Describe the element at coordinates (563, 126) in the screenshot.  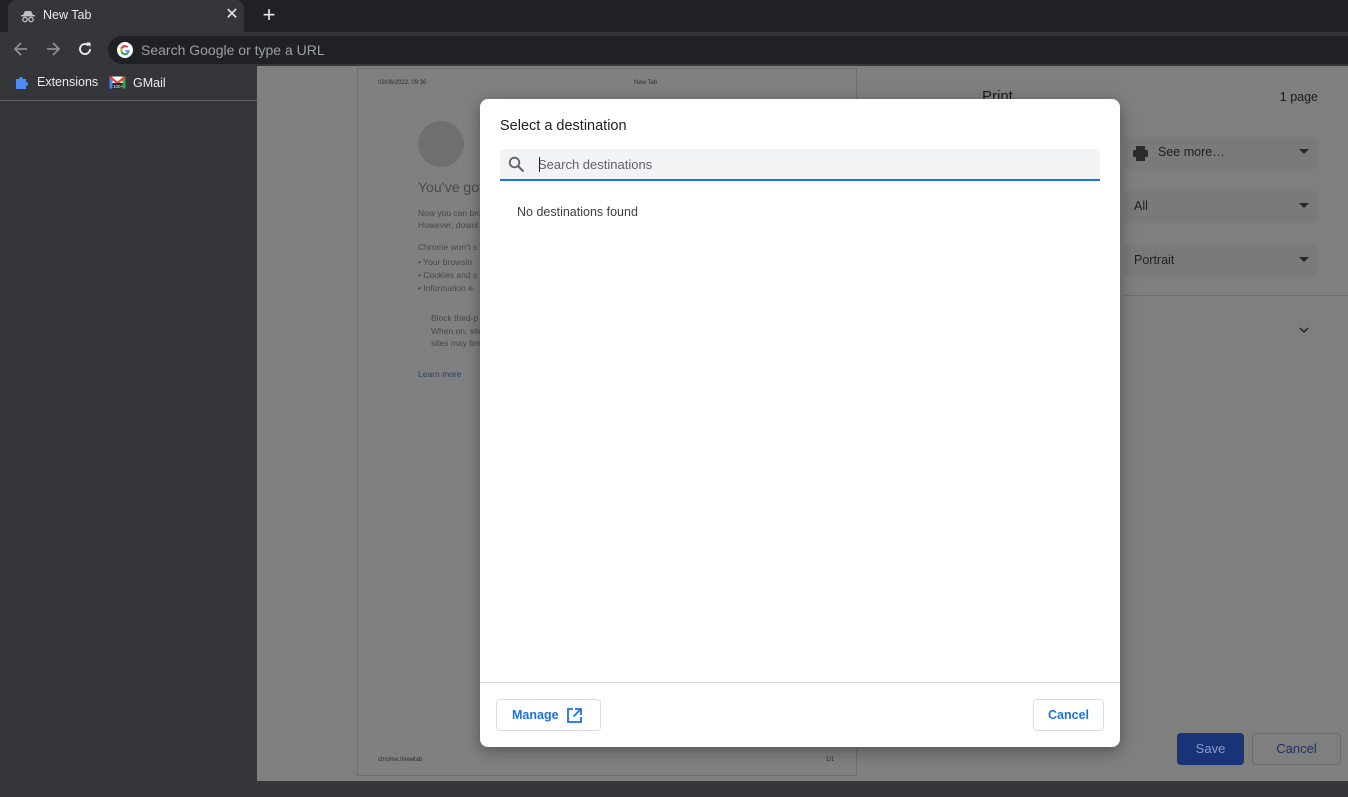
I see `dialog-title: Select a destination` at that location.